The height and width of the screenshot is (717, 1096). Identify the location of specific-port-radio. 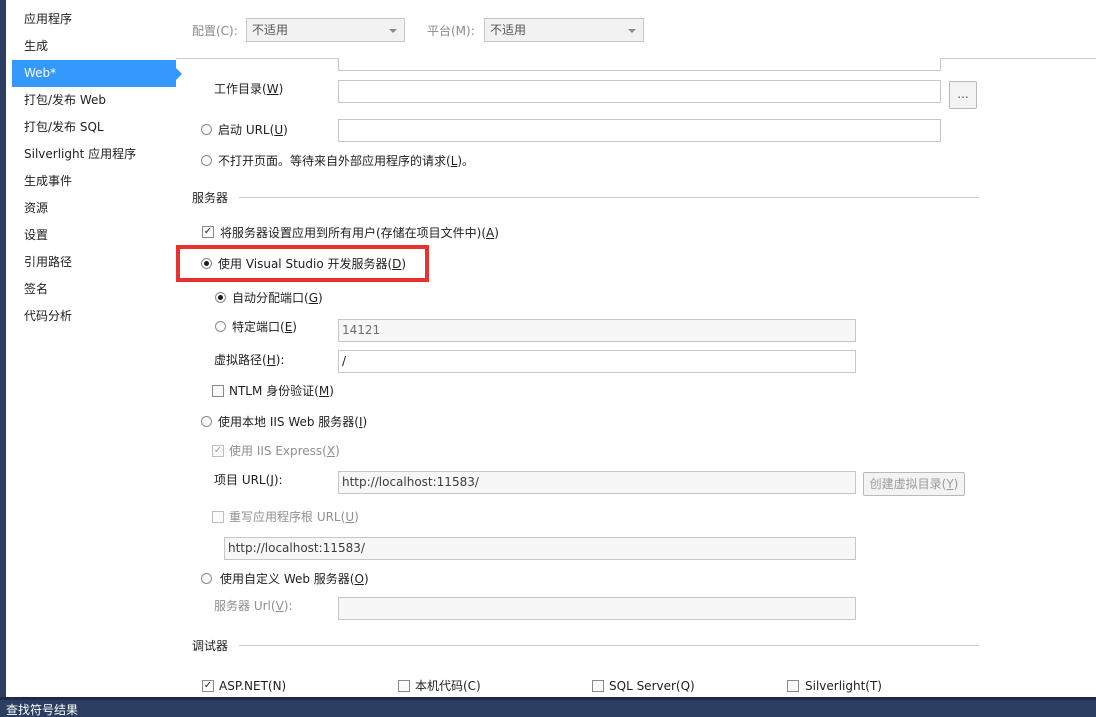
(220, 326).